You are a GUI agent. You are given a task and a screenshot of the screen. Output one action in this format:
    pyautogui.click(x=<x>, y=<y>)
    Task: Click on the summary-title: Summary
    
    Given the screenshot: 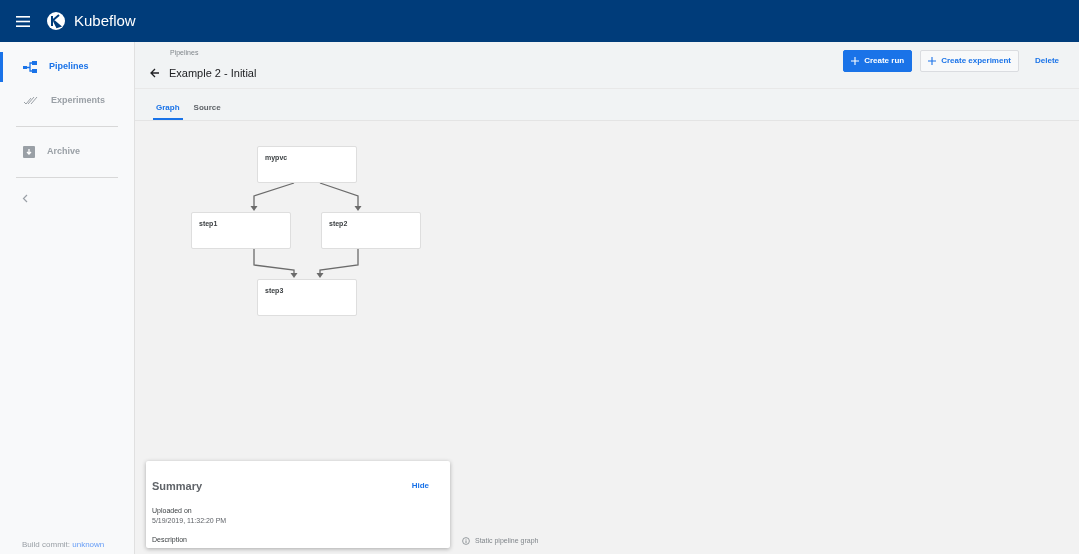 What is the action you would take?
    pyautogui.click(x=177, y=486)
    